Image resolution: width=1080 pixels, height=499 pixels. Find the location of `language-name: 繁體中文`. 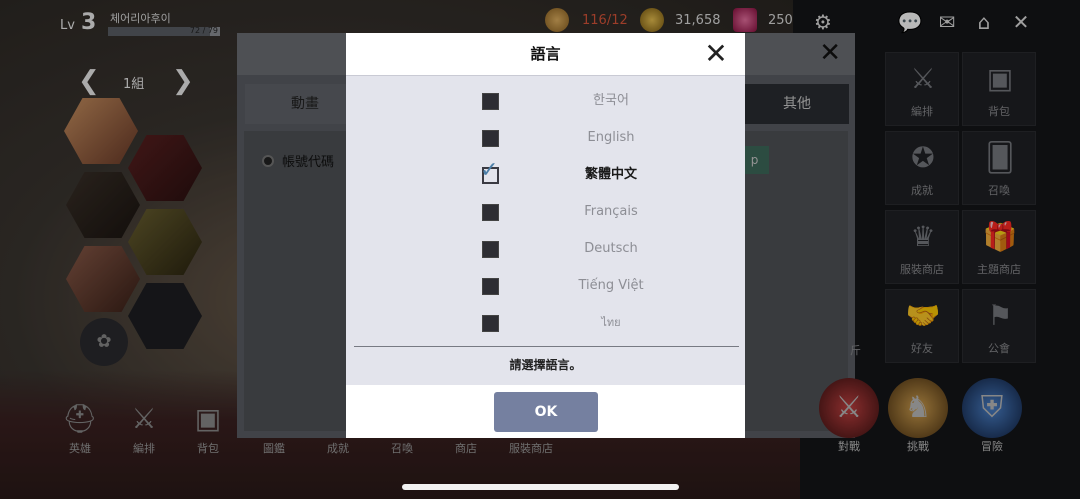

language-name: 繁體中文 is located at coordinates (610, 174).